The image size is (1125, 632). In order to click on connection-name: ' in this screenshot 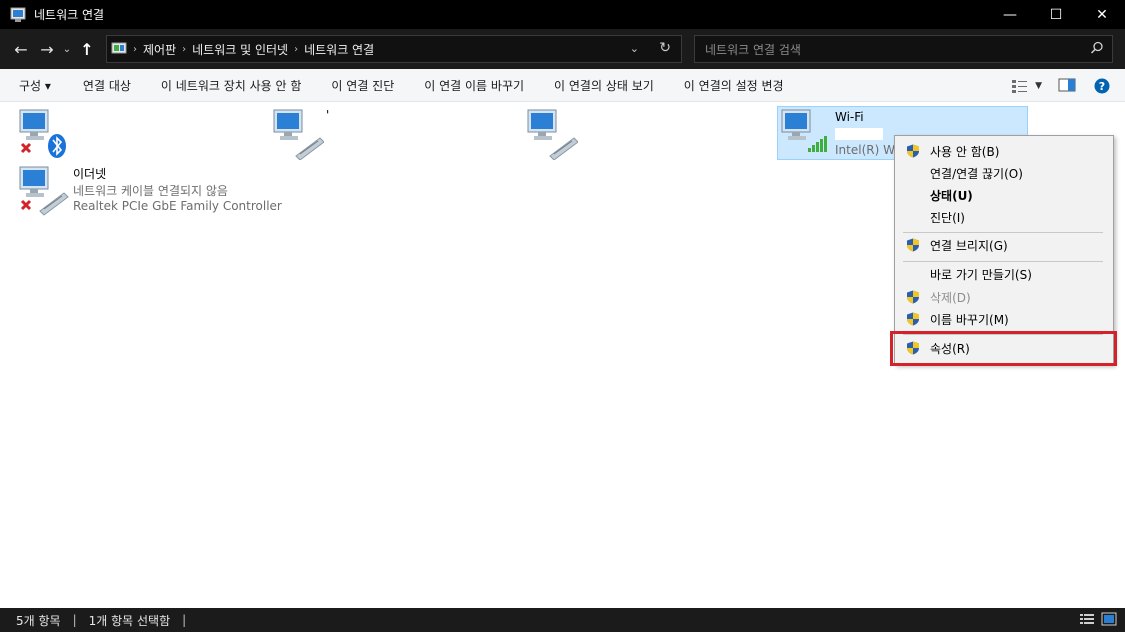, I will do `click(328, 115)`.